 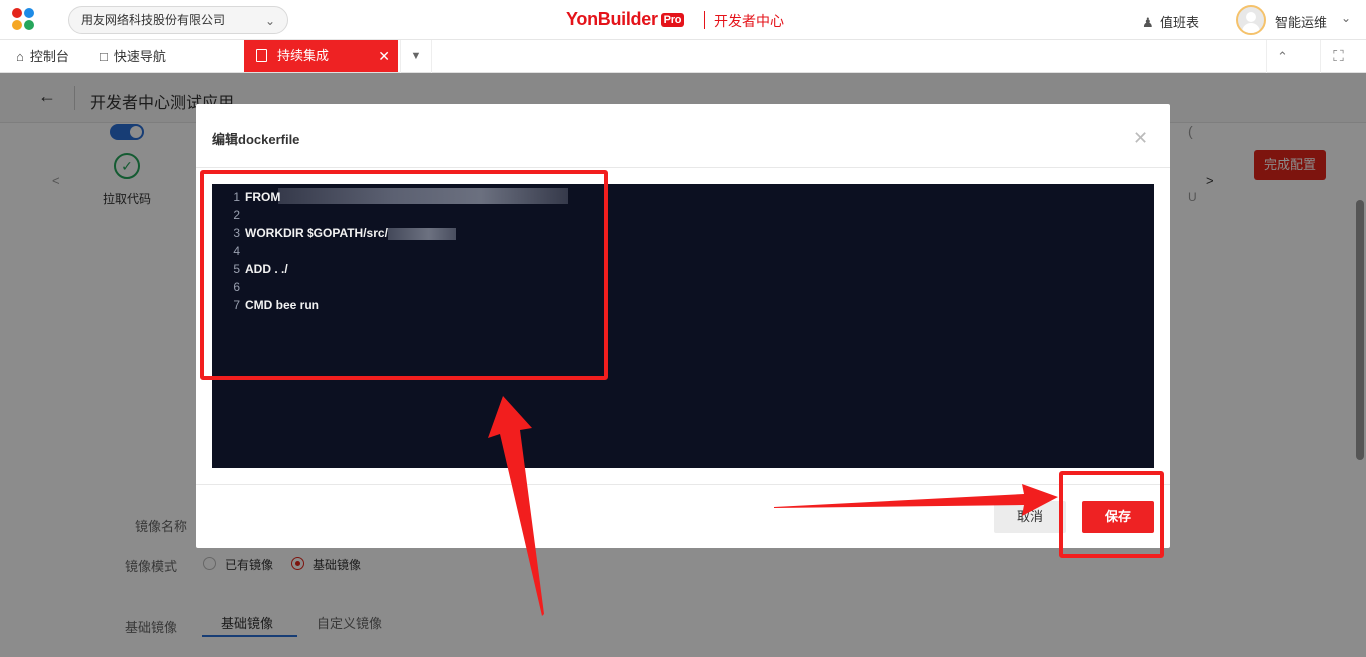 I want to click on home-icon: ⌂, so click(x=20, y=56).